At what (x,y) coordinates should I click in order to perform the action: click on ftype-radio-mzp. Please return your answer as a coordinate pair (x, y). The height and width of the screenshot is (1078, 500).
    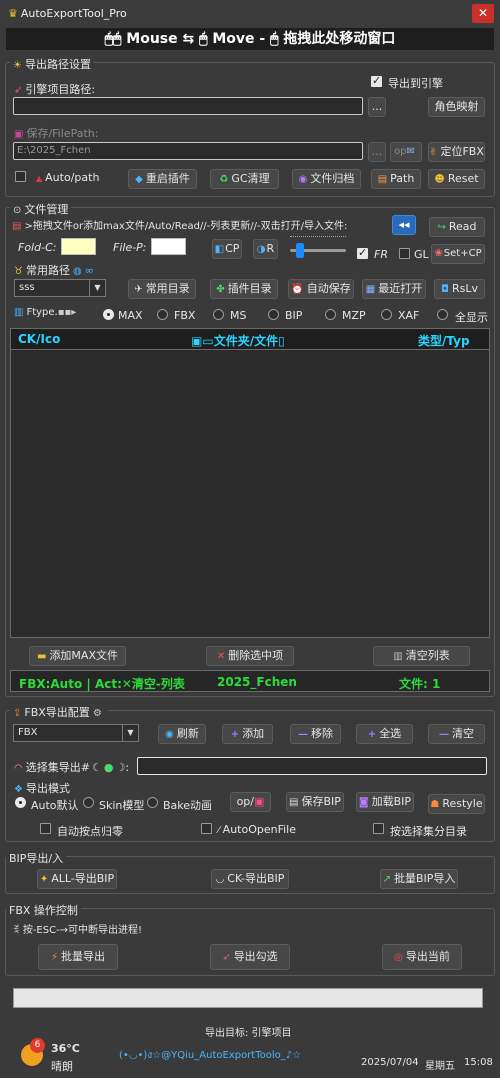
    Looking at the image, I should click on (330, 314).